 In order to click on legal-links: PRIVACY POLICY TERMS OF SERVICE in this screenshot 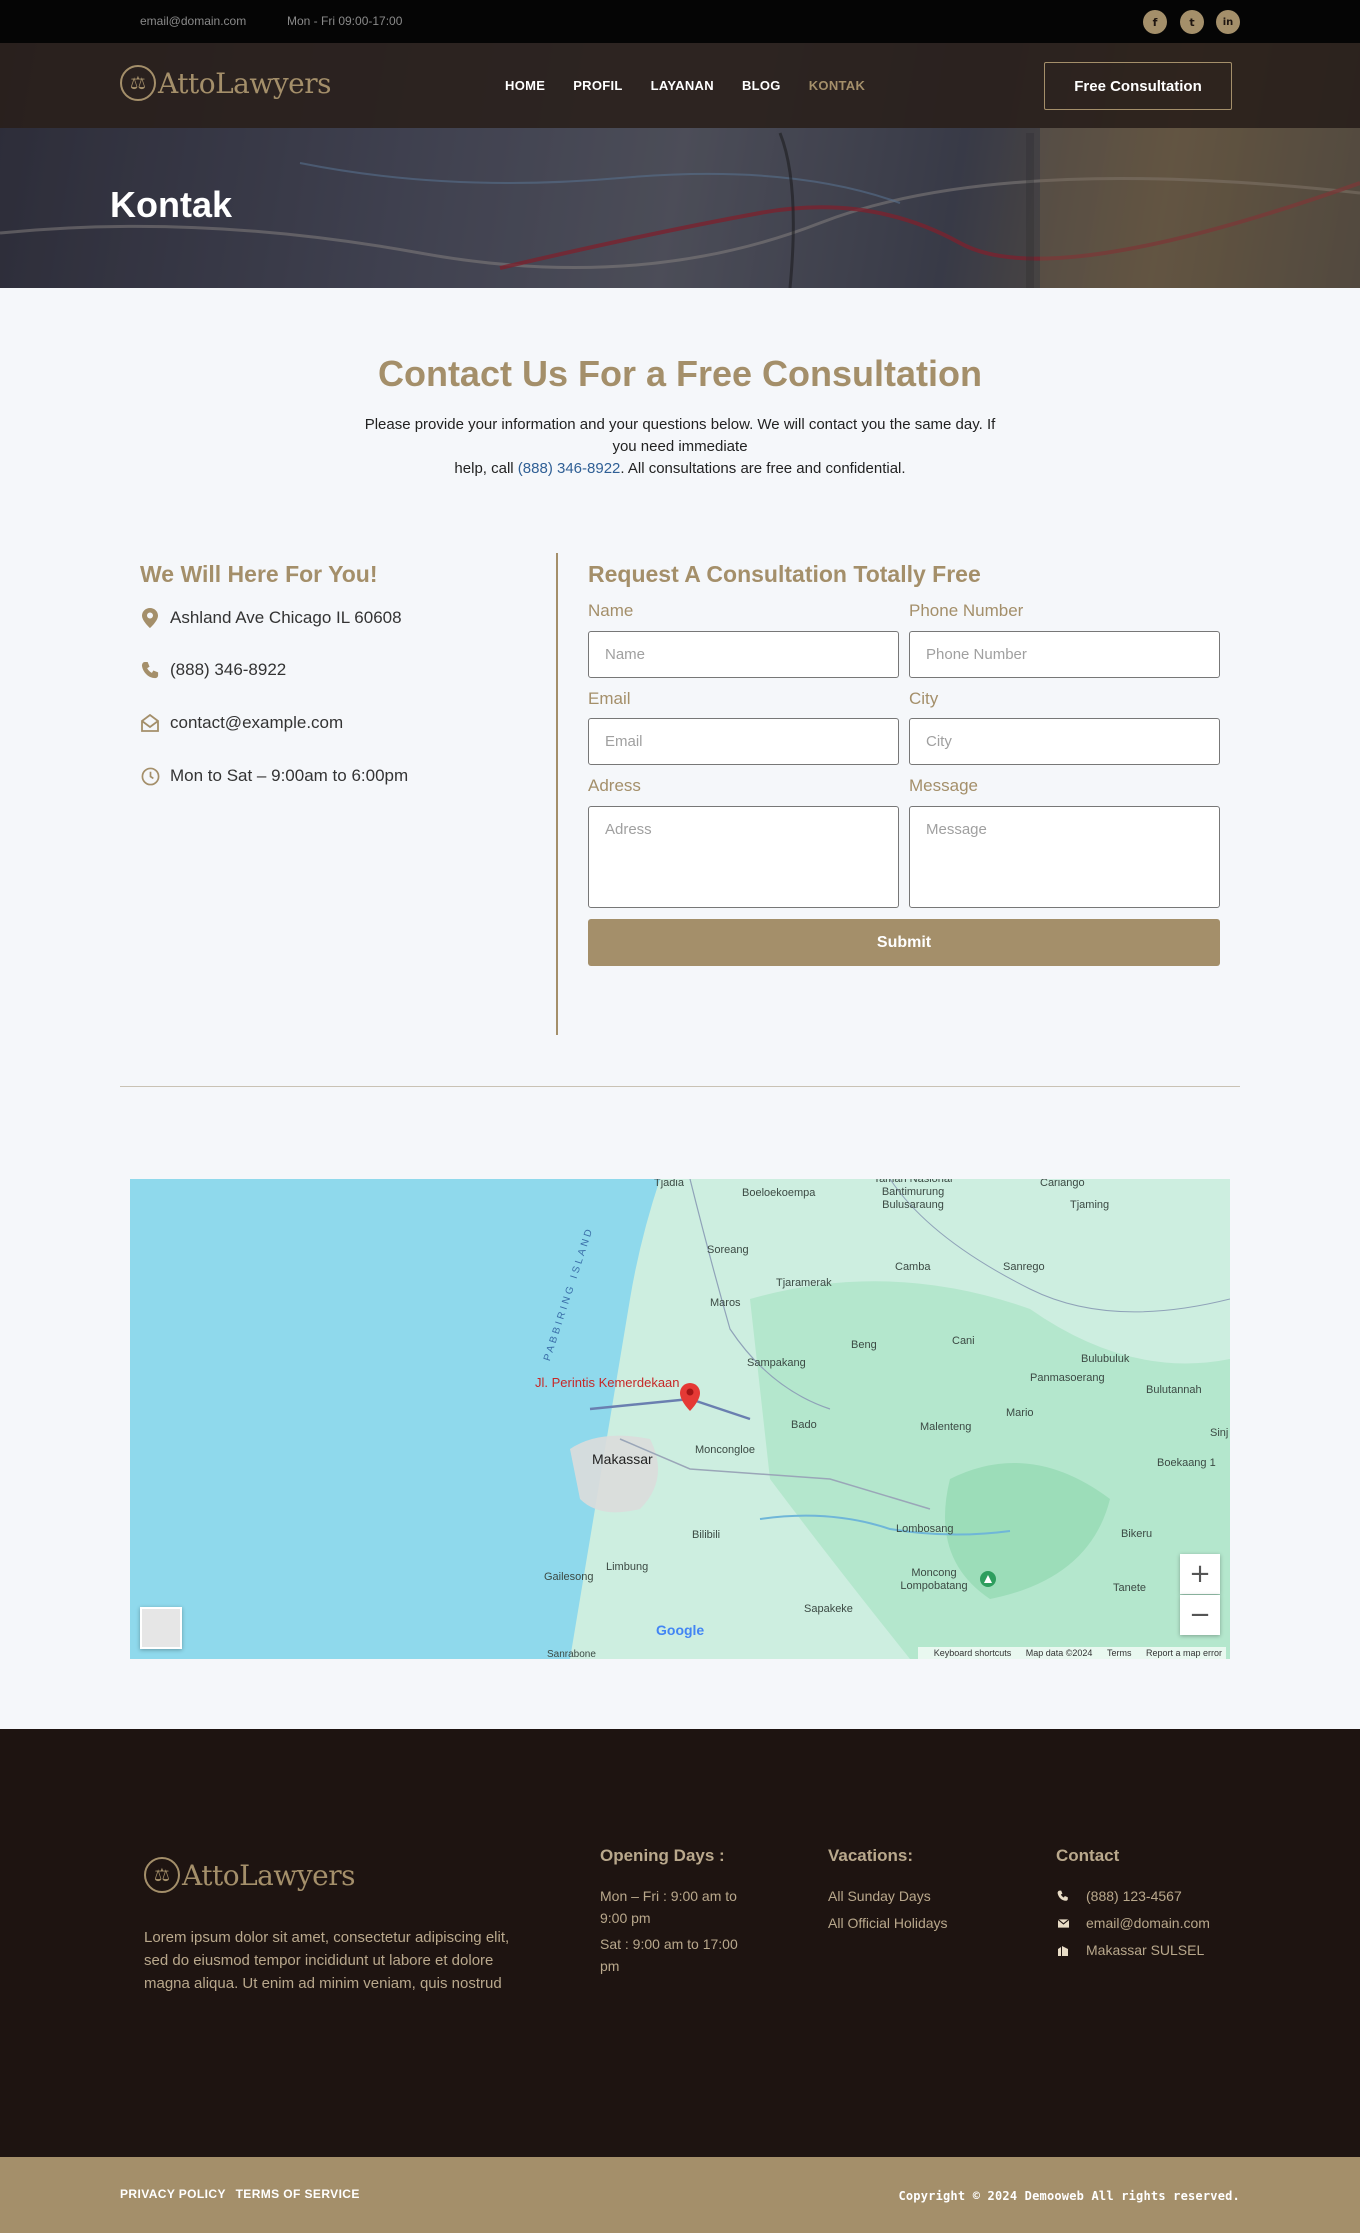, I will do `click(243, 2194)`.